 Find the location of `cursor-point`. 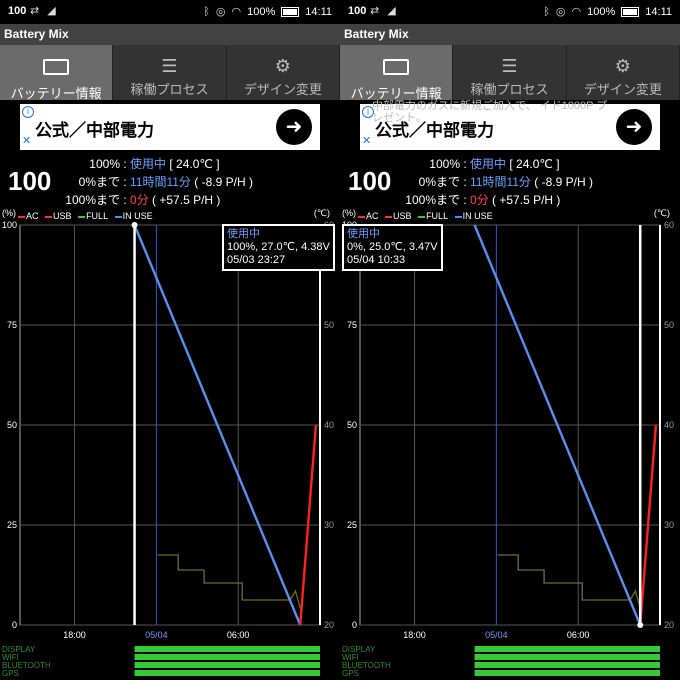

cursor-point is located at coordinates (640, 625).